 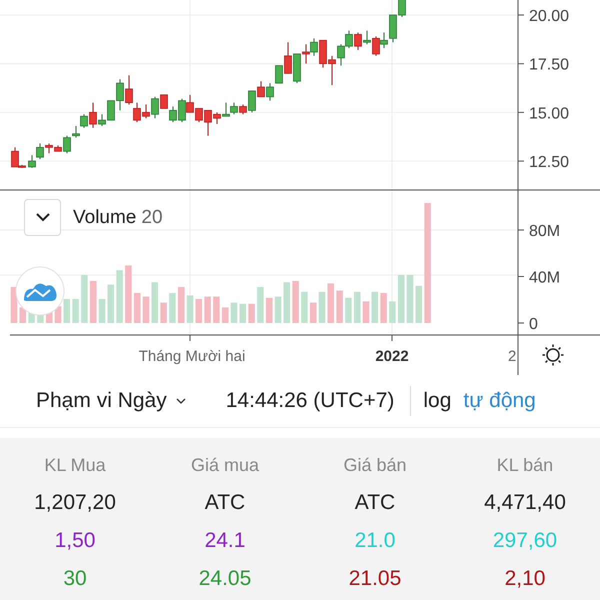 I want to click on table-cell: 2,10, so click(x=525, y=579).